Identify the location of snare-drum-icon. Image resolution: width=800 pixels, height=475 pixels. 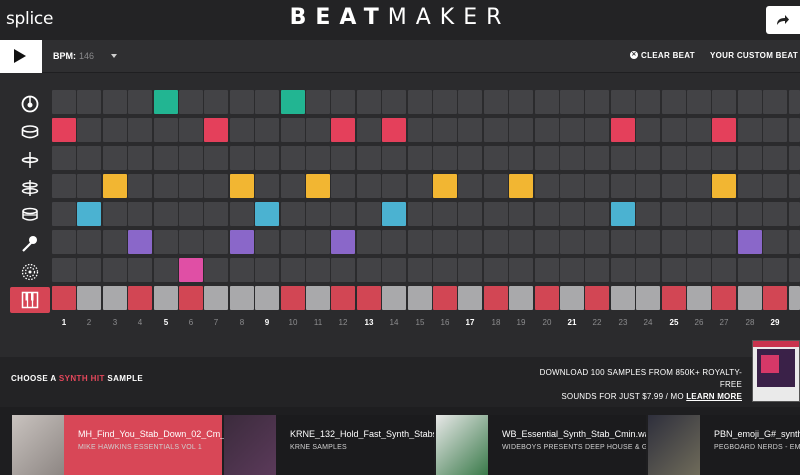
(30, 132).